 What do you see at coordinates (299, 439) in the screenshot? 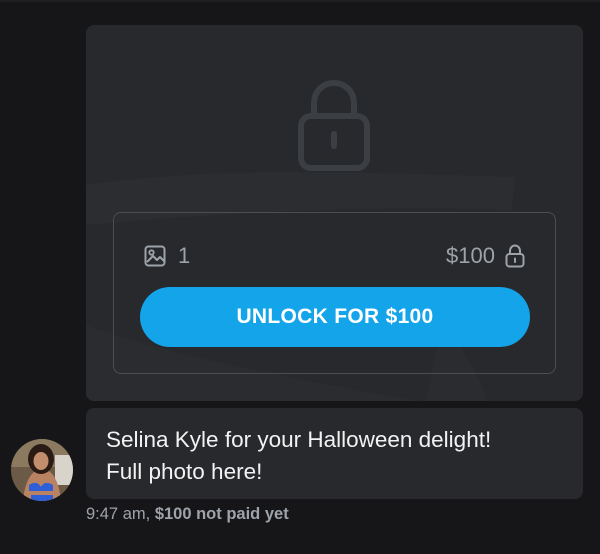
I see `message-text-line-1: Selina Kyle for your Halloween delight!` at bounding box center [299, 439].